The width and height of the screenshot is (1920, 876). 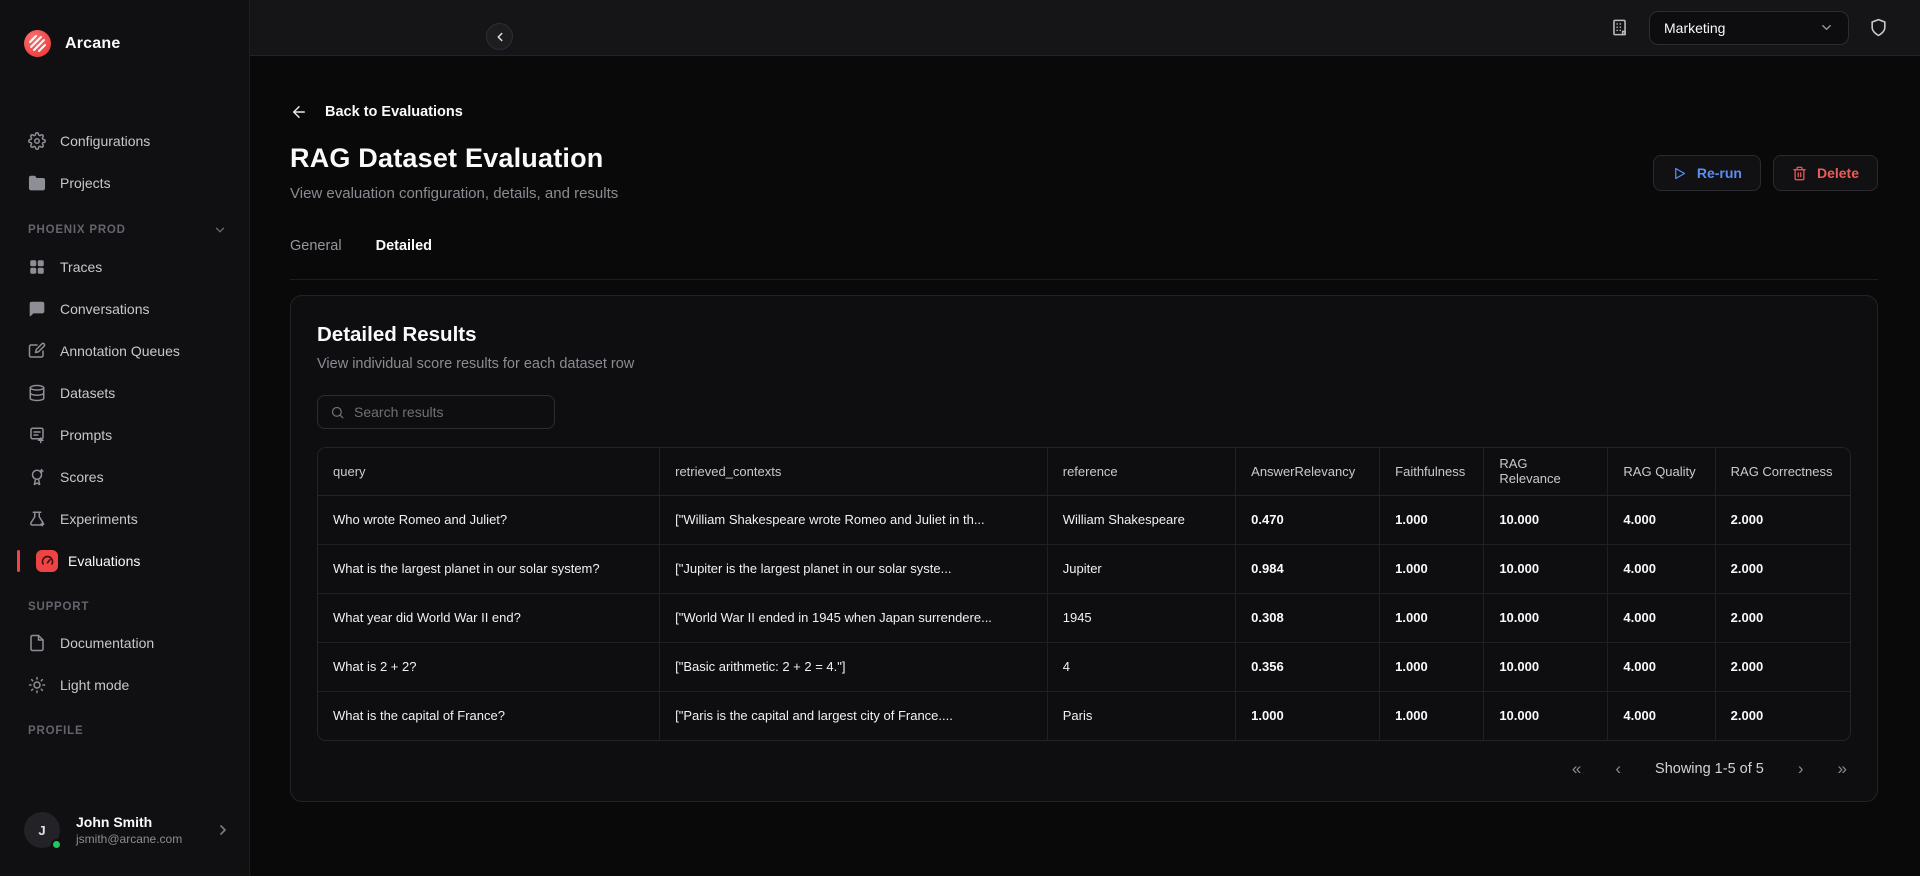 What do you see at coordinates (1801, 768) in the screenshot?
I see `next-page-button: ›` at bounding box center [1801, 768].